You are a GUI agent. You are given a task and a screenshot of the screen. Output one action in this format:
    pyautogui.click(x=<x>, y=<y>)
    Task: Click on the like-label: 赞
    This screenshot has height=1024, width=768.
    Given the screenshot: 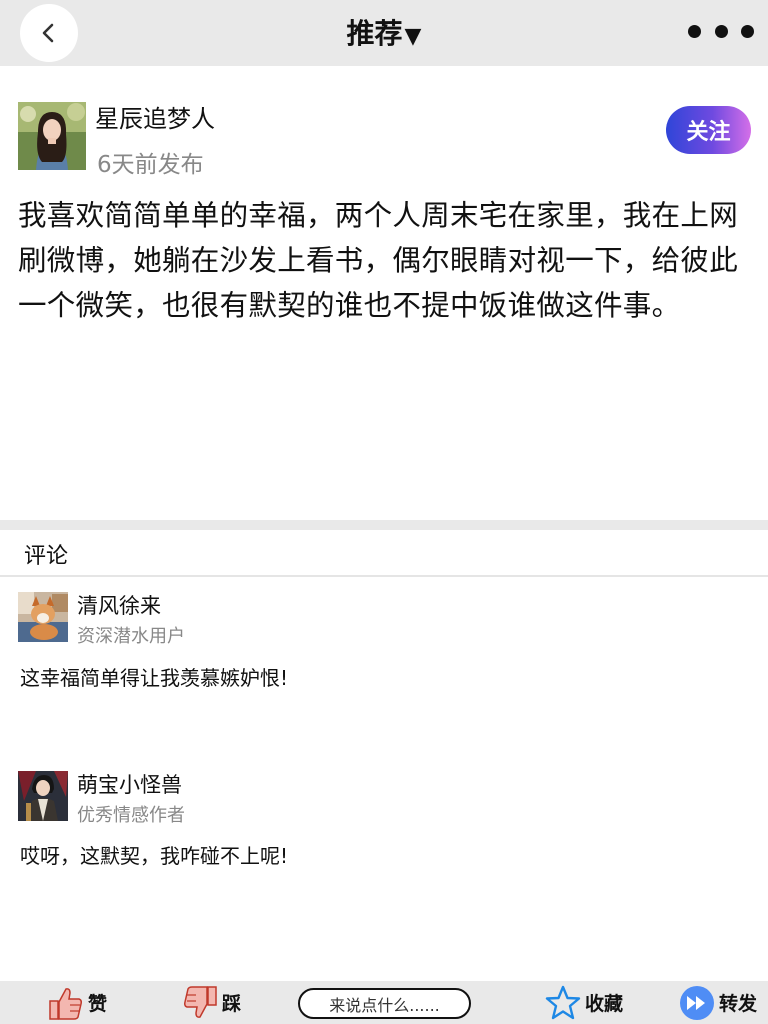 What is the action you would take?
    pyautogui.click(x=98, y=1004)
    